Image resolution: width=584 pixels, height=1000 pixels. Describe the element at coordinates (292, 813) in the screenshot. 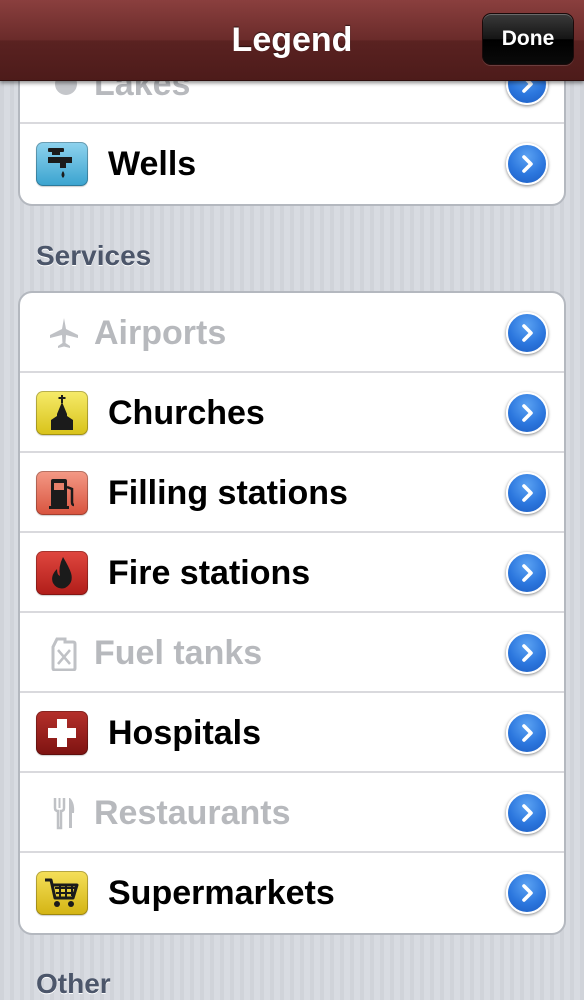

I see `list-item-restaurants: Restaurants` at that location.